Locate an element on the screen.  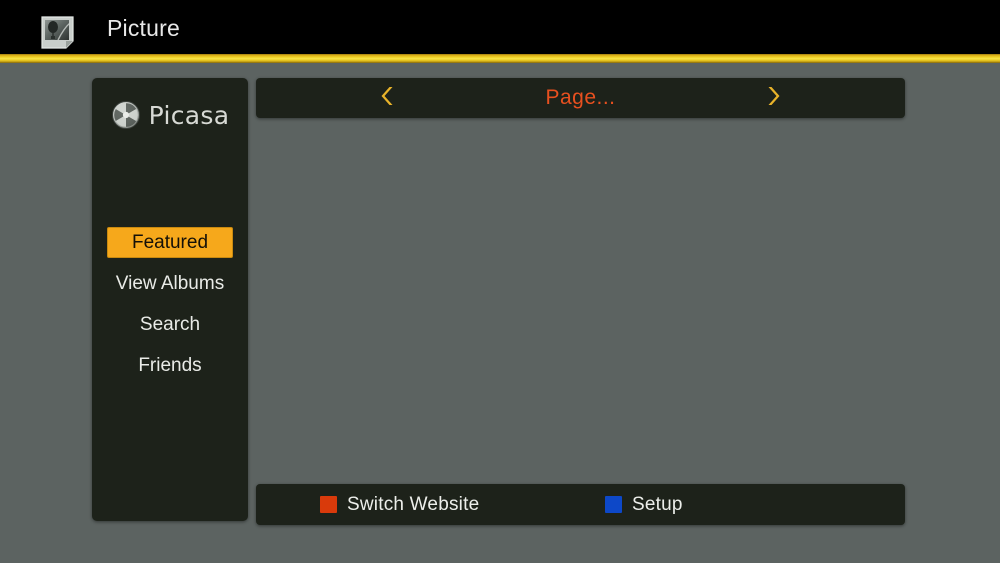
sidebar-item-view-albums: View Albums is located at coordinates (170, 283).